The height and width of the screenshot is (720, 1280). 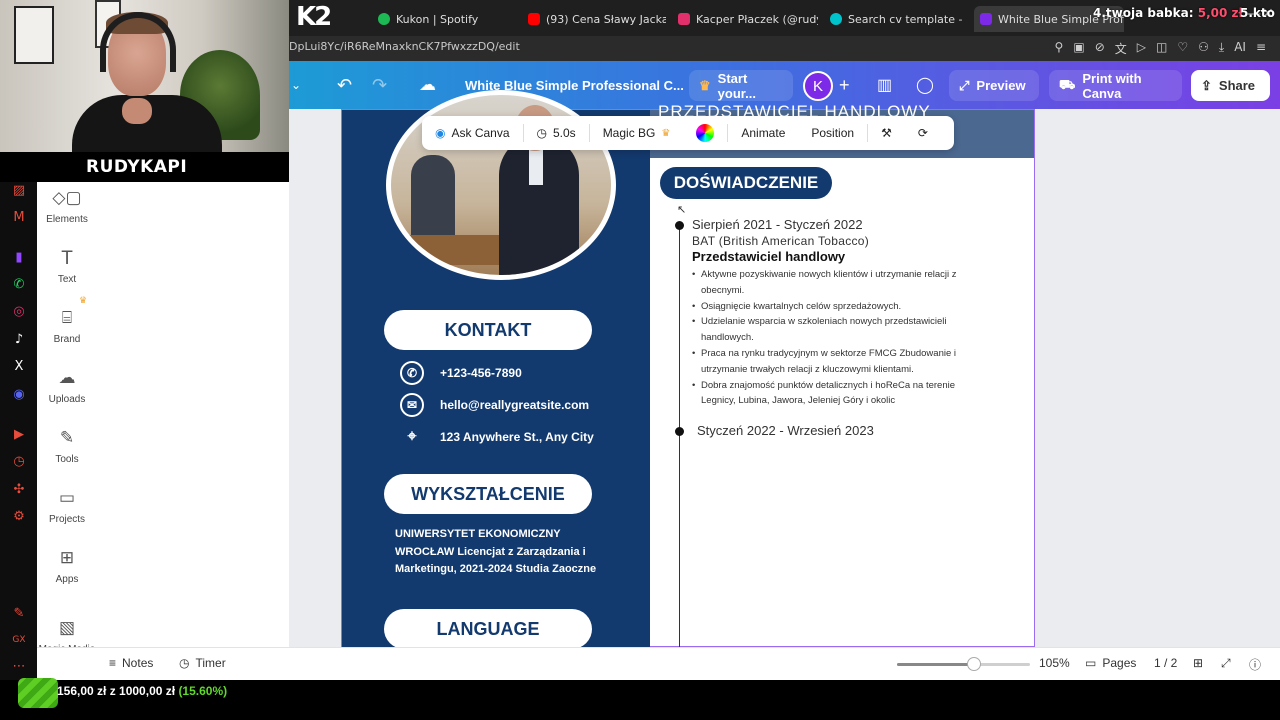 What do you see at coordinates (202, 663) in the screenshot?
I see `timer-button: ◷ Timer` at bounding box center [202, 663].